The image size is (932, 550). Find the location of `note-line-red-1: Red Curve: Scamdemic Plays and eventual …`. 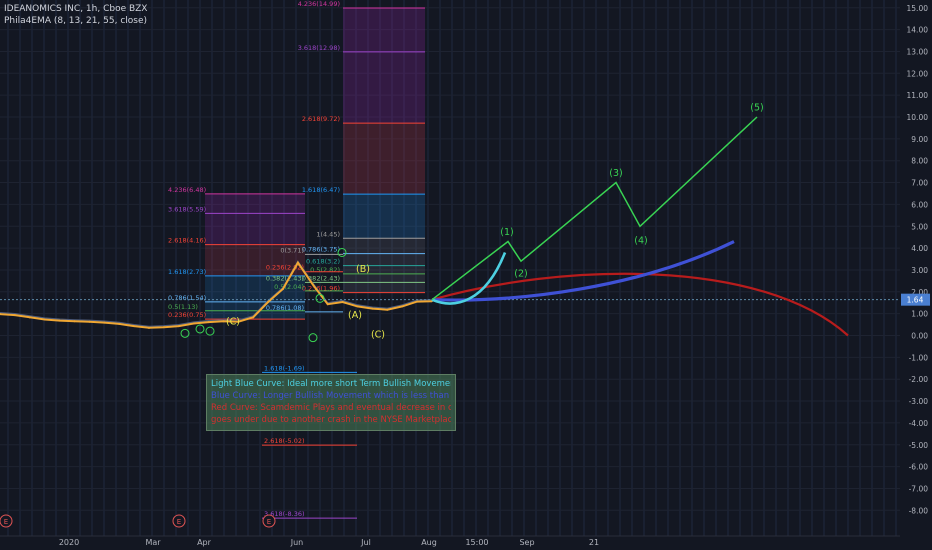

note-line-red-1: Red Curve: Scamdemic Plays and eventual … is located at coordinates (331, 408).